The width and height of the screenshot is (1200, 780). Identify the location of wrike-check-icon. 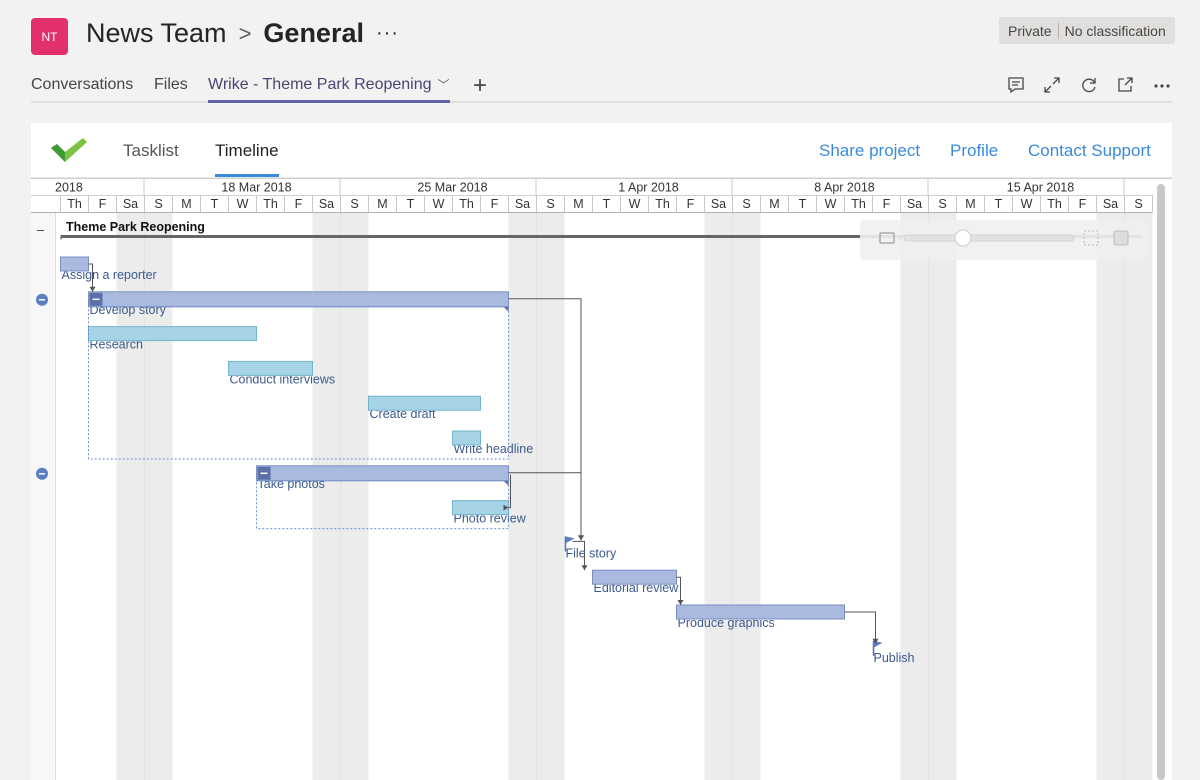
(69, 152).